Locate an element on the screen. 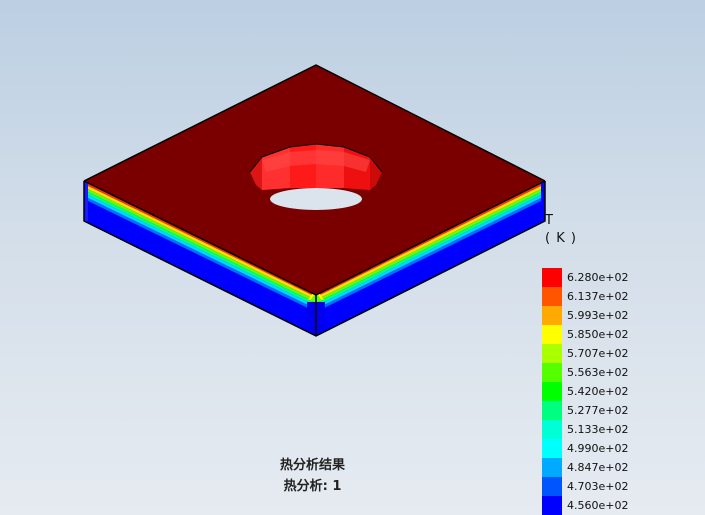 Image resolution: width=705 pixels, height=515 pixels. legend-row: 5.707e+02 is located at coordinates (602, 353).